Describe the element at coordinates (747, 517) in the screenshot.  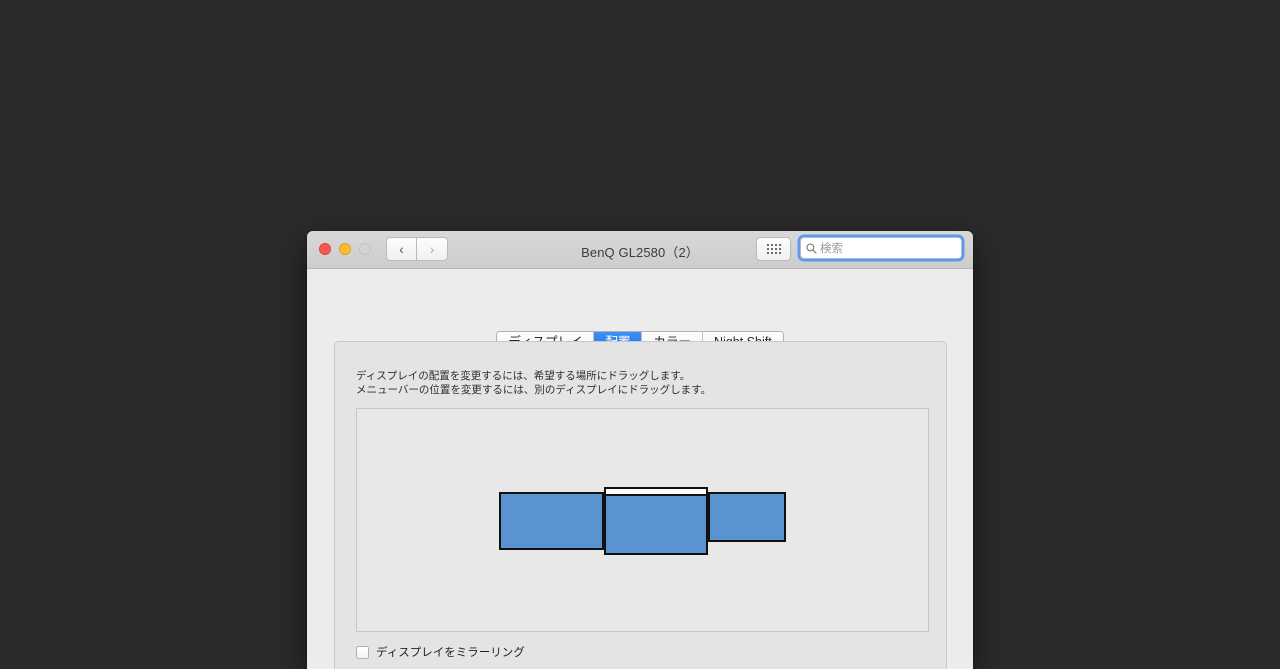
I see `display-rect-right` at that location.